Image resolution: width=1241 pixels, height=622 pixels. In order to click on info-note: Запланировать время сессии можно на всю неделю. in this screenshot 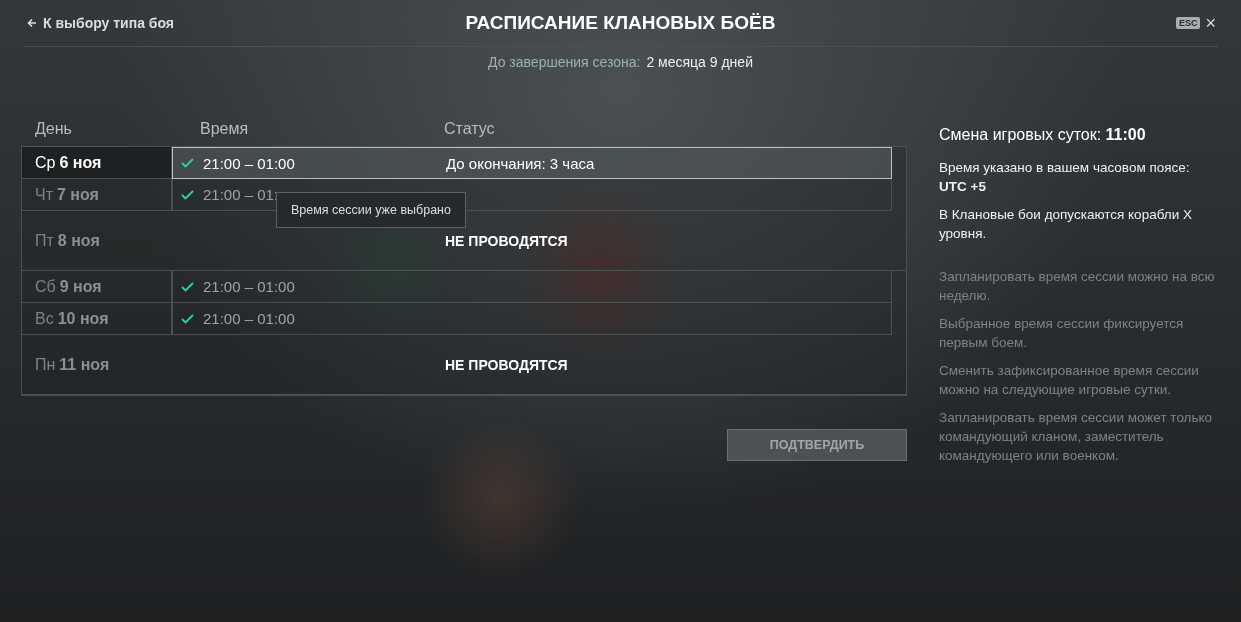, I will do `click(1077, 286)`.